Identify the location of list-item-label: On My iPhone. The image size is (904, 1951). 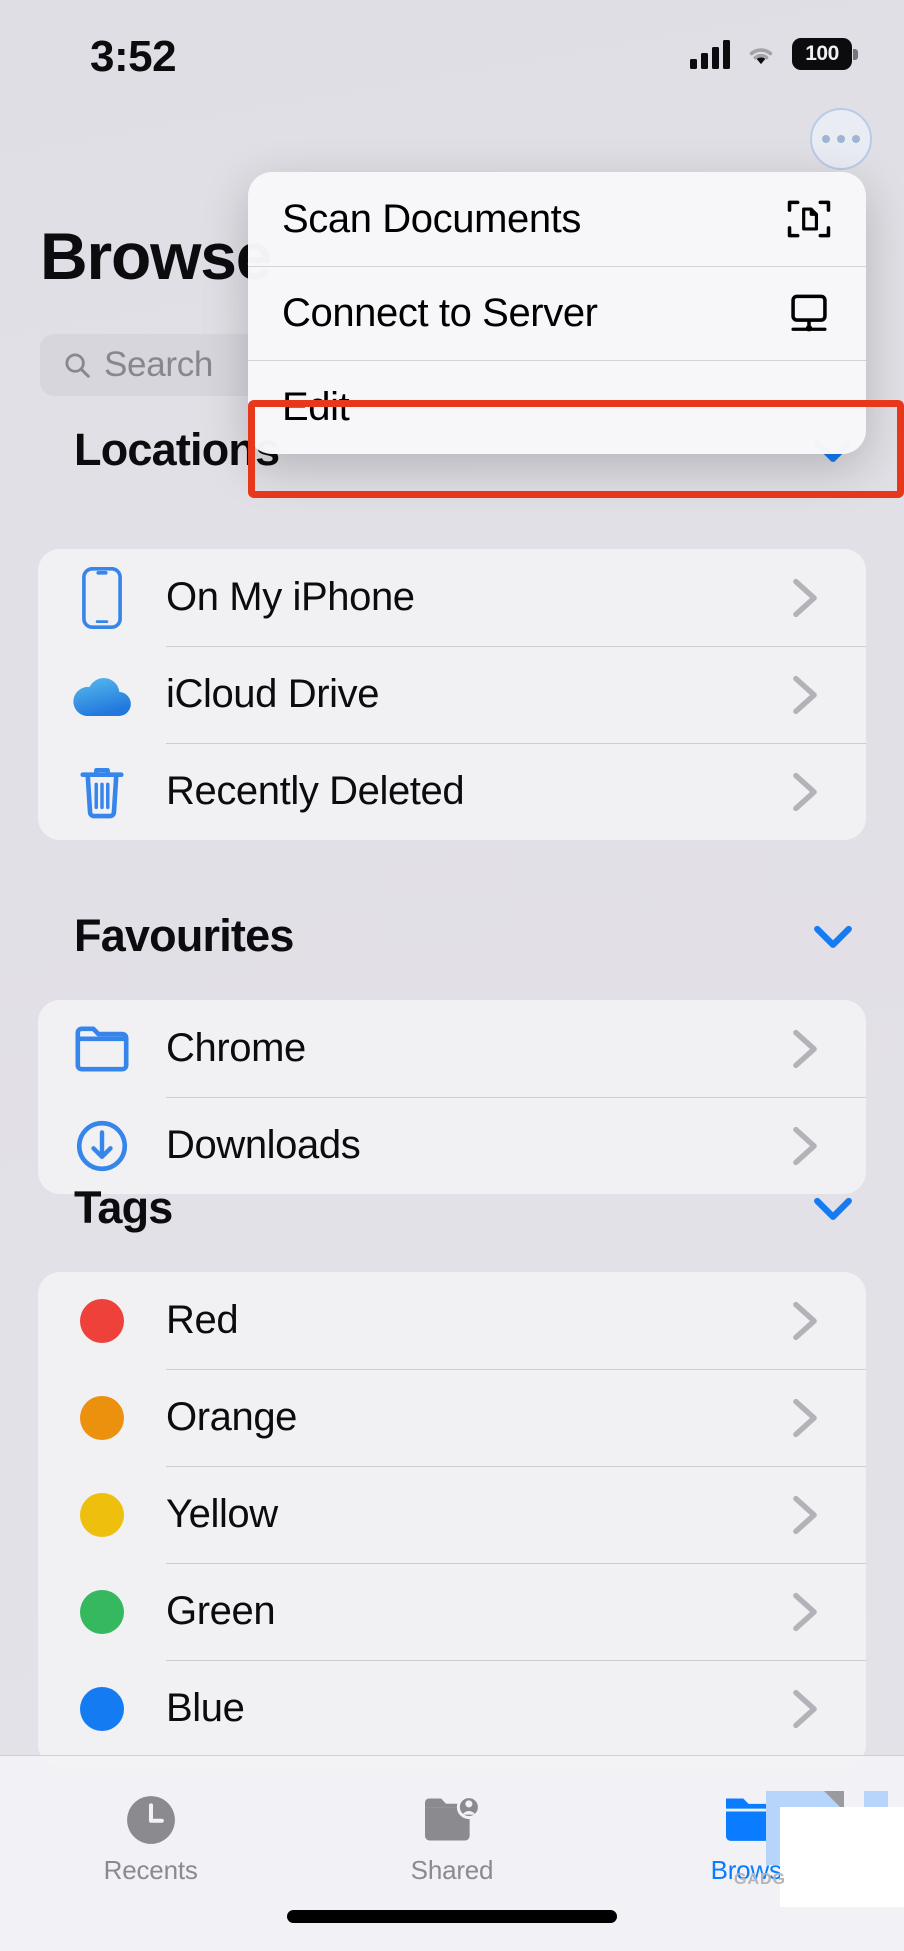
(290, 597).